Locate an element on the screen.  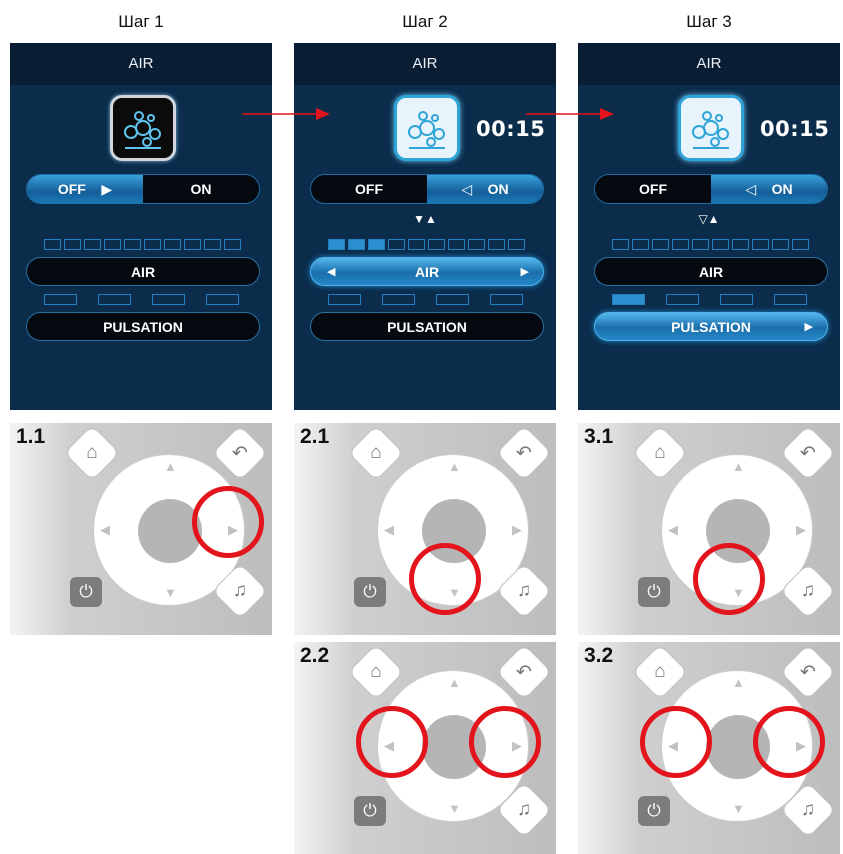
remote-label: 1.1 is located at coordinates (31, 436).